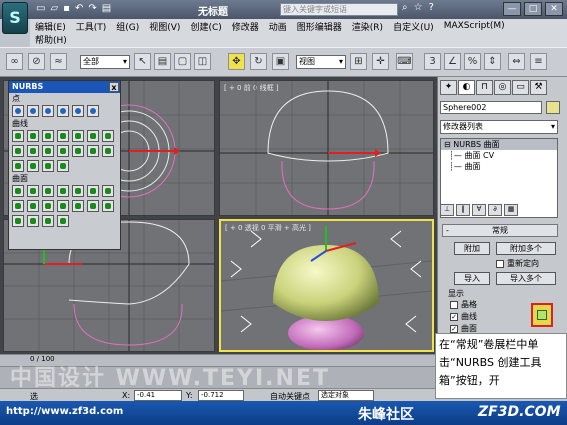 The image size is (567, 425). What do you see at coordinates (526, 278) in the screenshot?
I see `import-multiple-button: 导入多个` at bounding box center [526, 278].